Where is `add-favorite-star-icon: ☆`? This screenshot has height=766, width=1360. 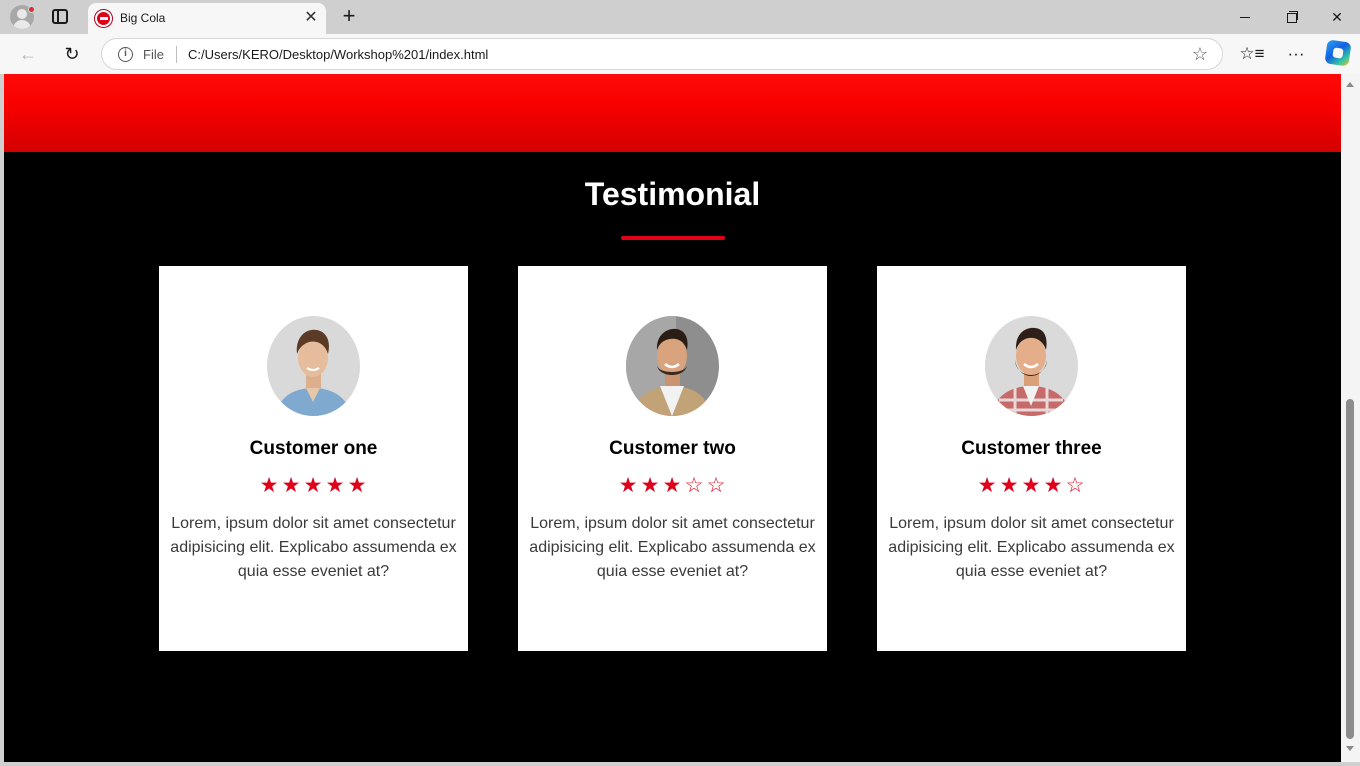
add-favorite-star-icon: ☆ is located at coordinates (1200, 54).